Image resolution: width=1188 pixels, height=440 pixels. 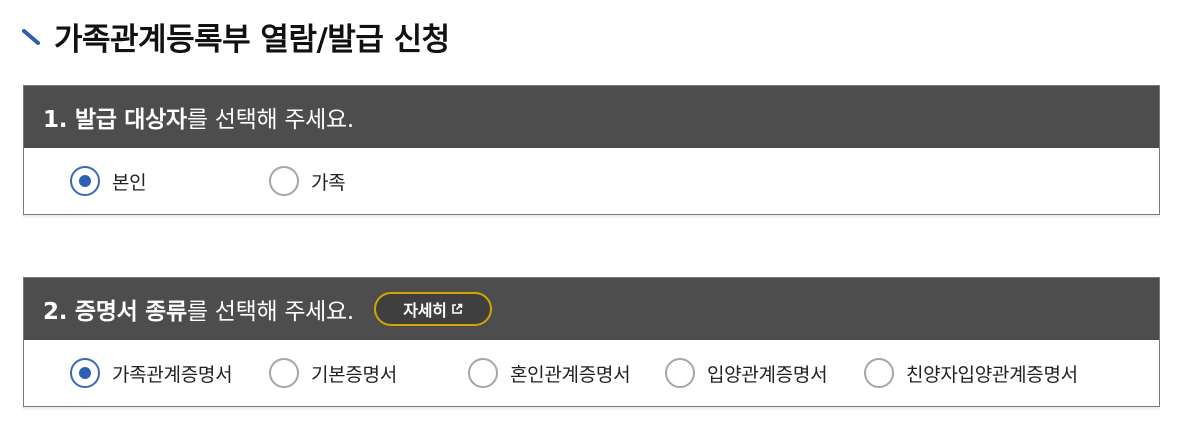 I want to click on option-family-relation-cert: 가족관계증명서, so click(x=151, y=373).